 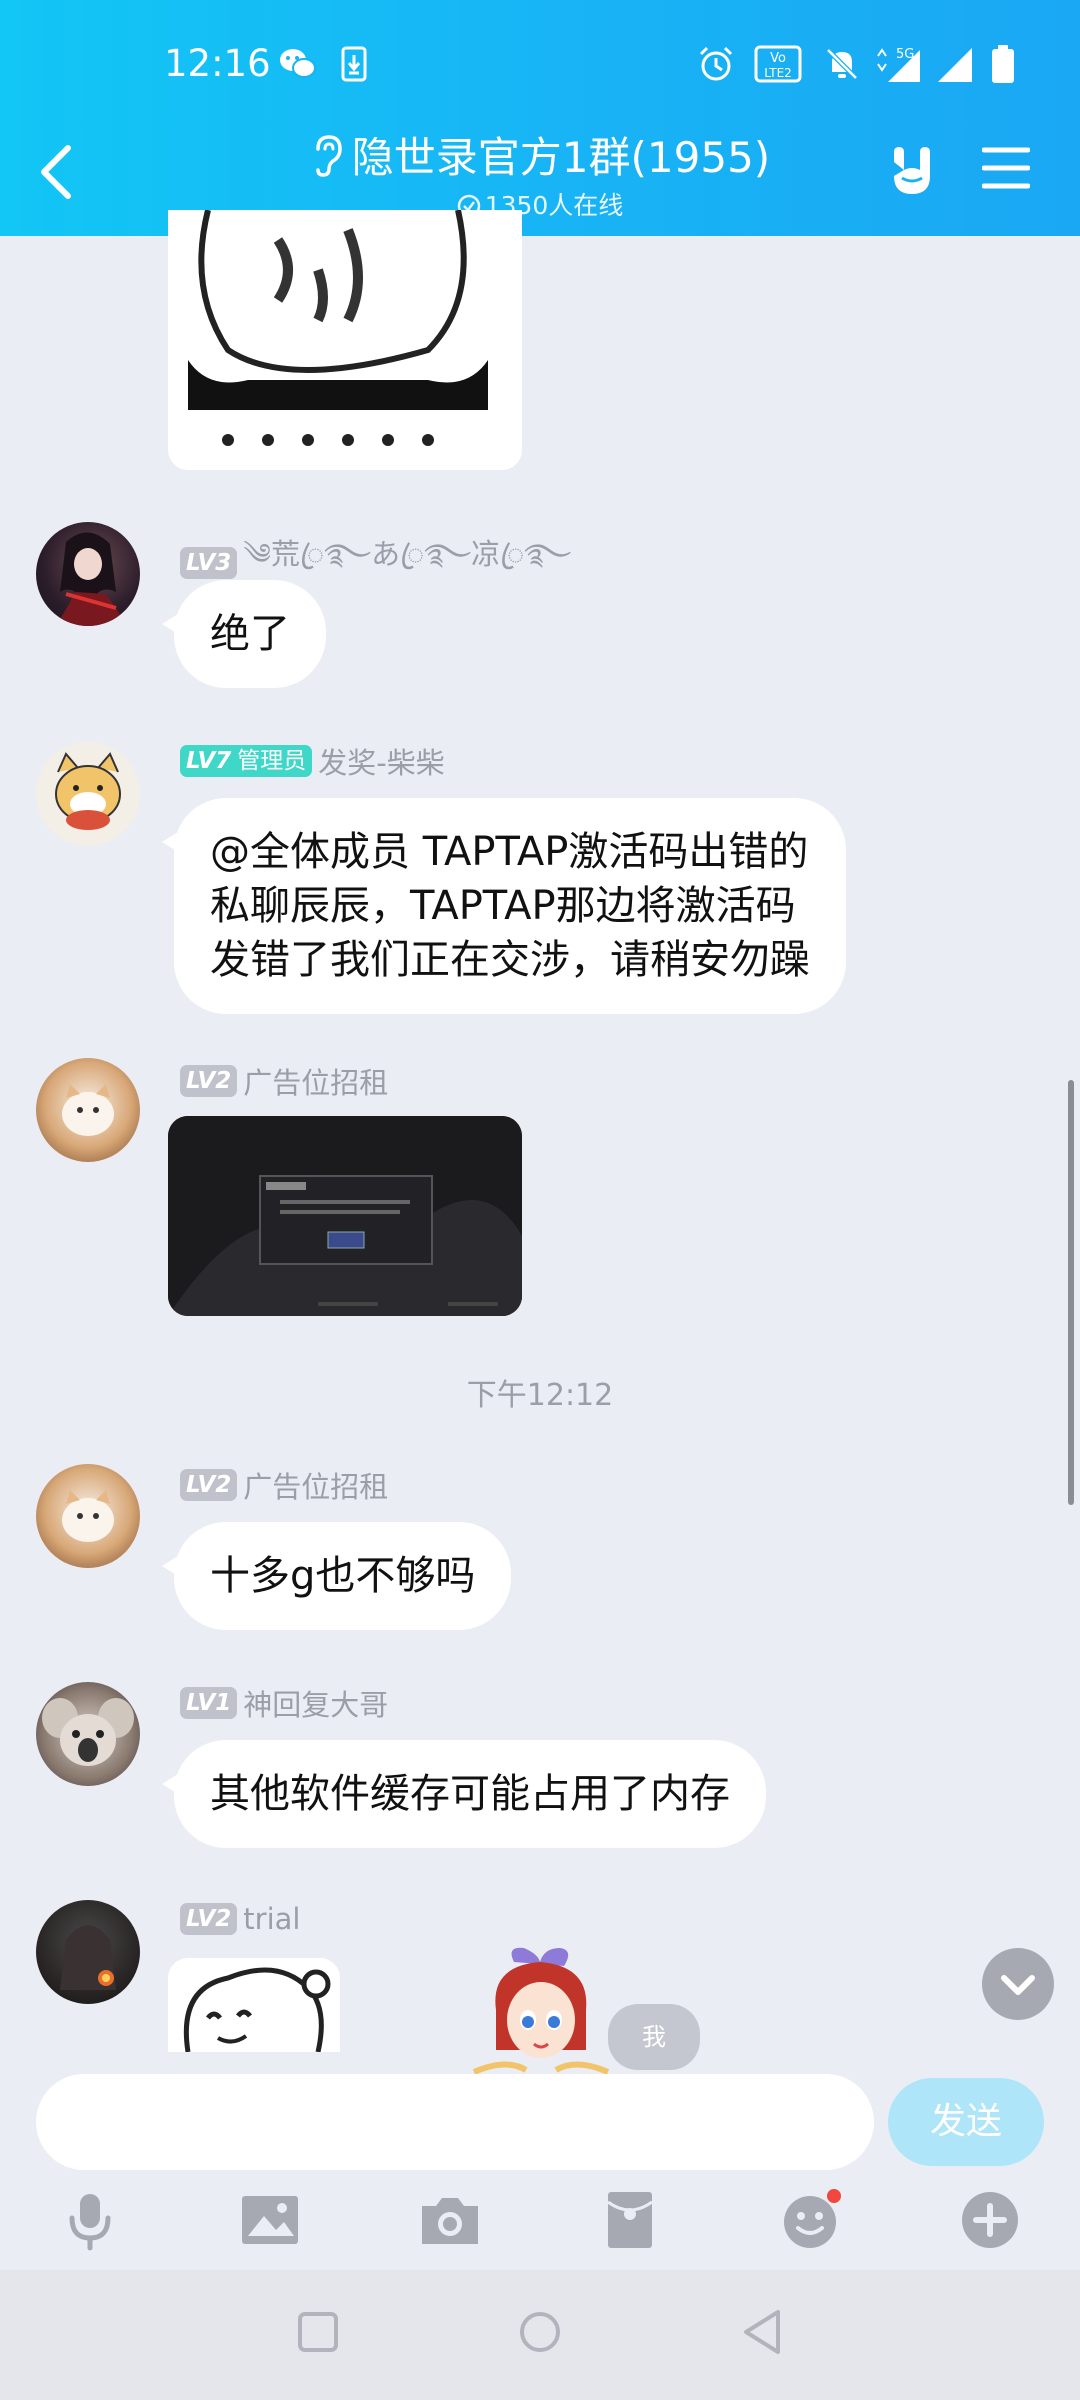 What do you see at coordinates (1071, 1292) in the screenshot?
I see `scrollbar` at bounding box center [1071, 1292].